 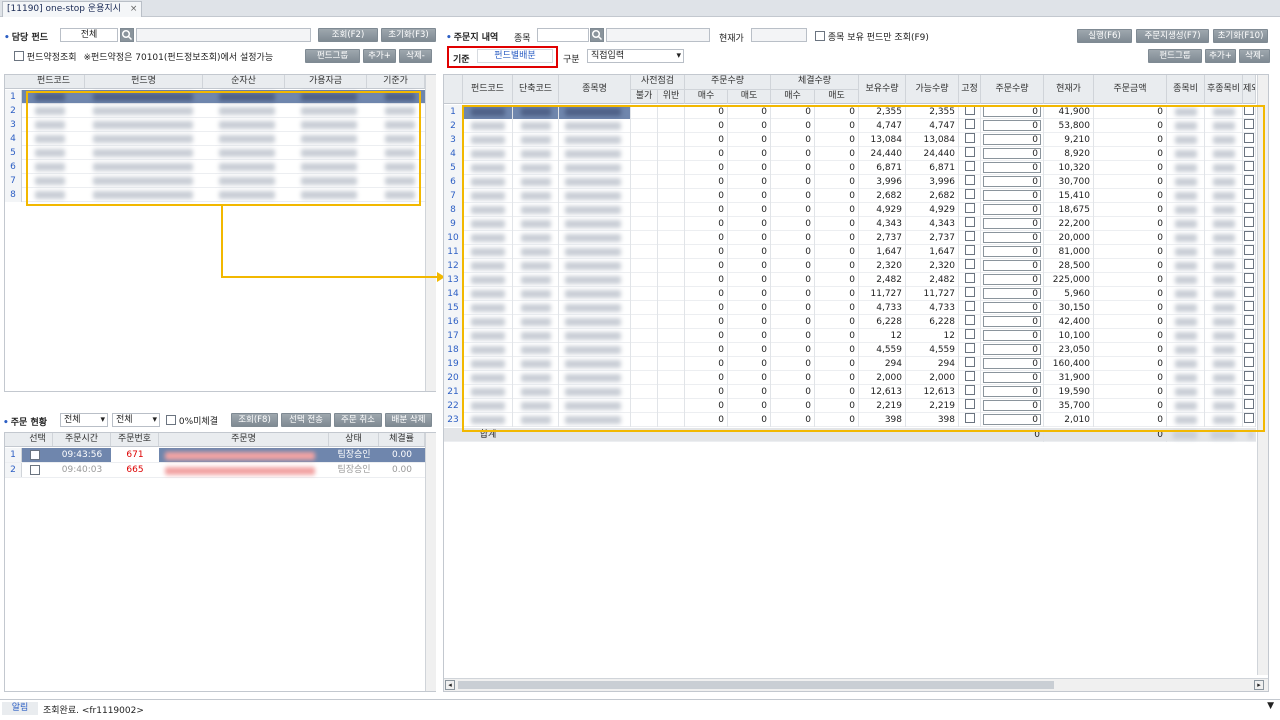 What do you see at coordinates (970, 89) in the screenshot?
I see `col-fix: 고정` at bounding box center [970, 89].